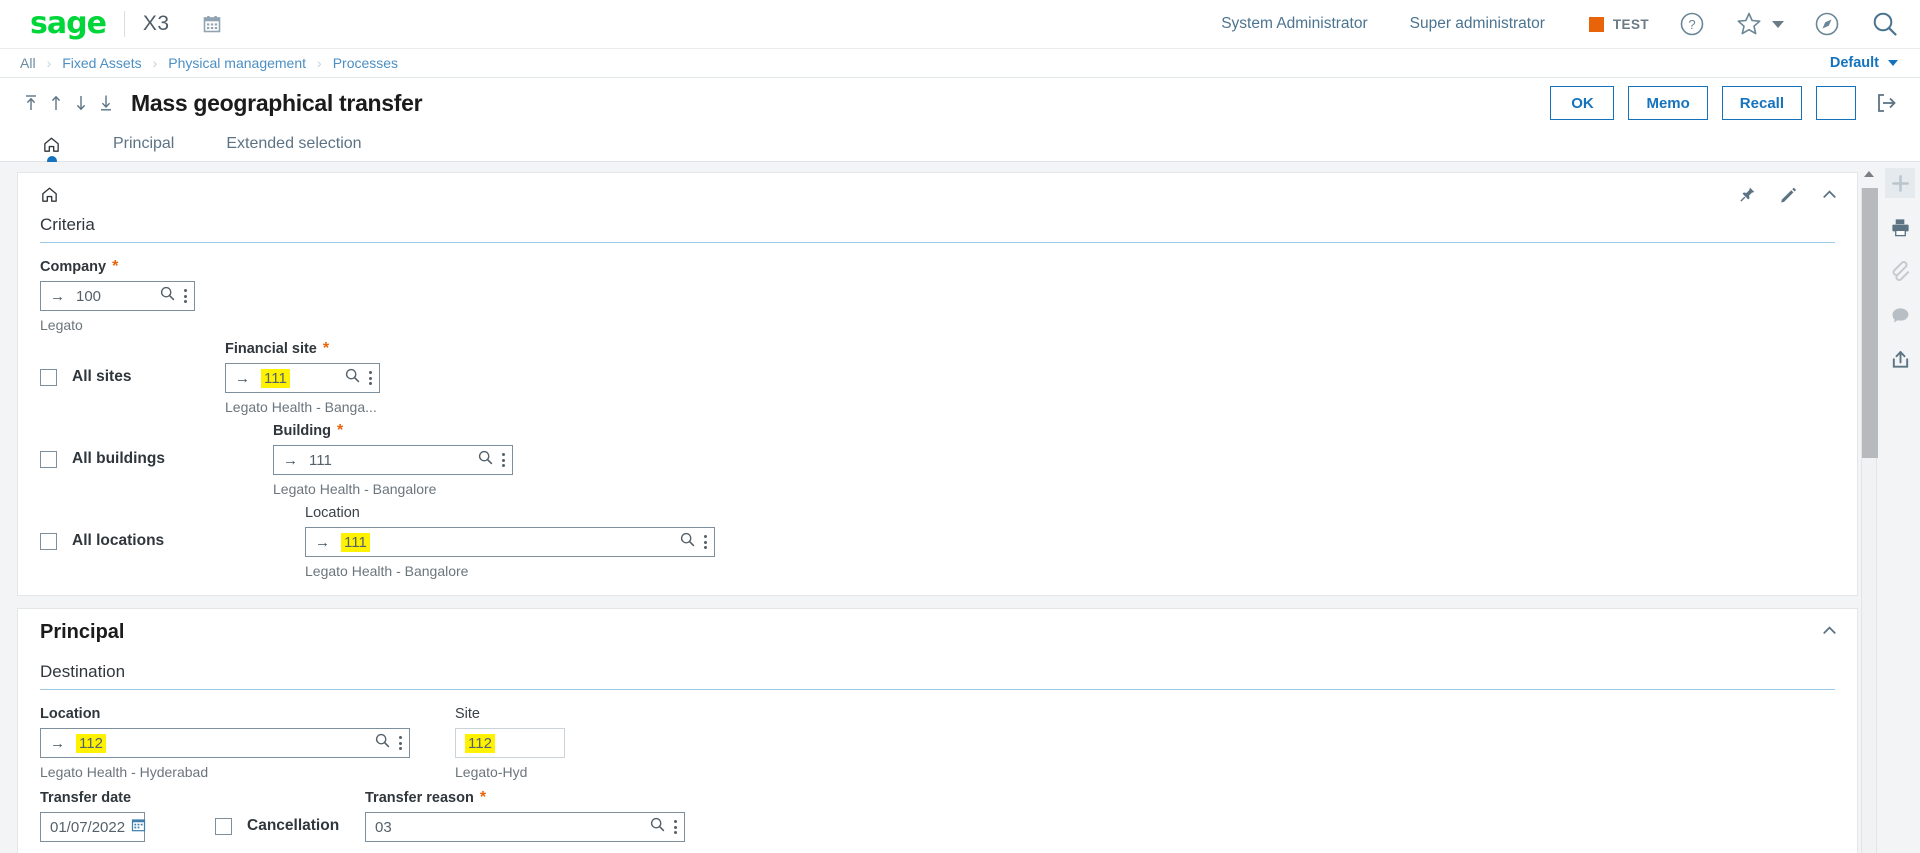  Describe the element at coordinates (1582, 103) in the screenshot. I see `ok-button: OK` at that location.